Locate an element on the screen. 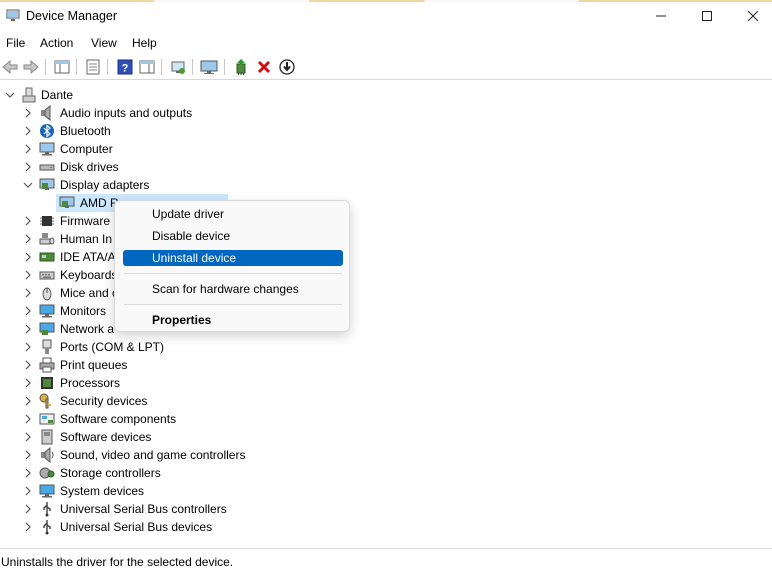  context-menu-update-driver: Update driver is located at coordinates (233, 214).